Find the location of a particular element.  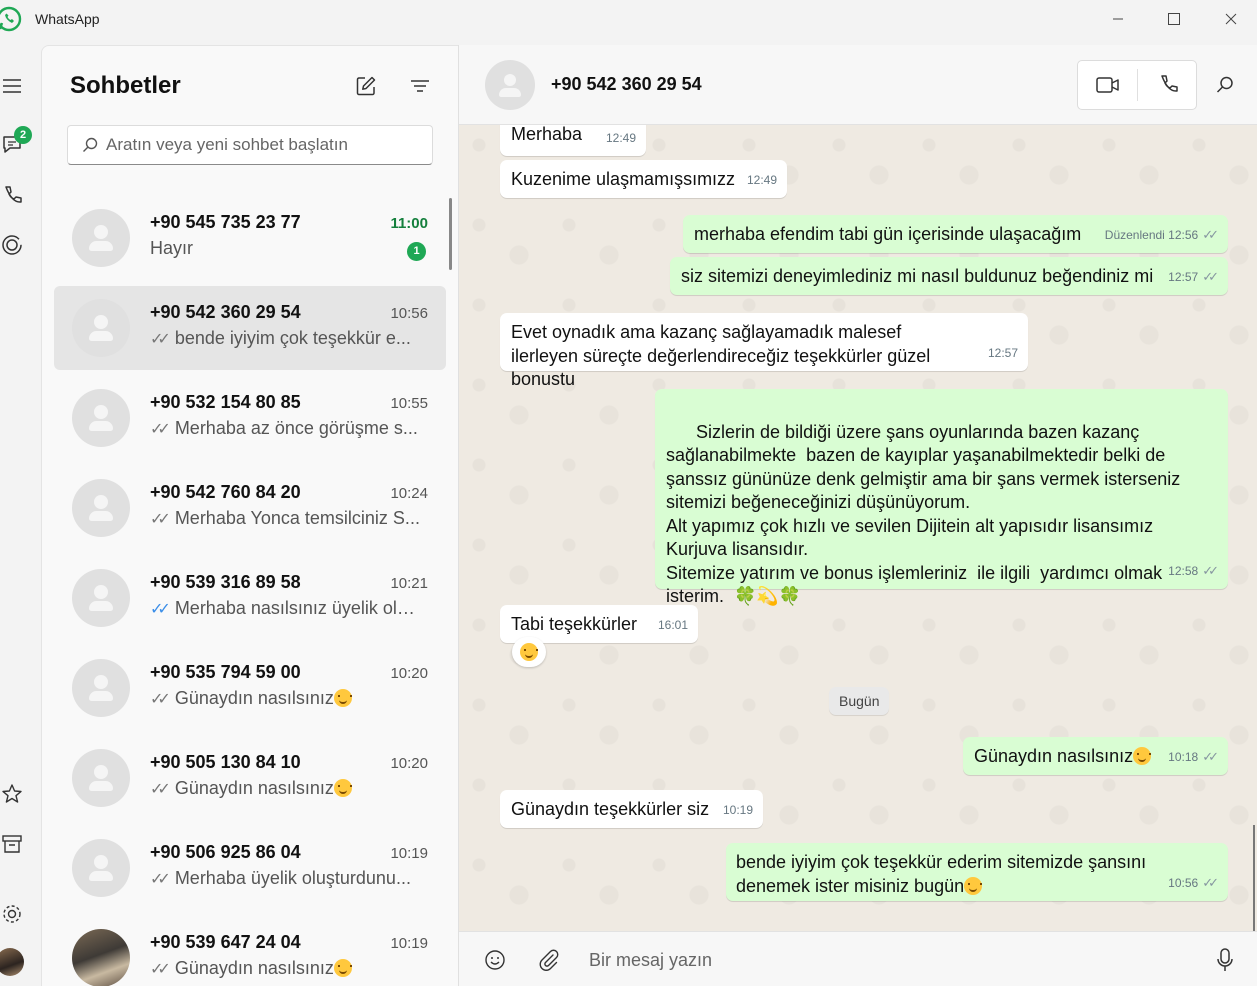

message-text: Tabi teşekkürler is located at coordinates (574, 624).